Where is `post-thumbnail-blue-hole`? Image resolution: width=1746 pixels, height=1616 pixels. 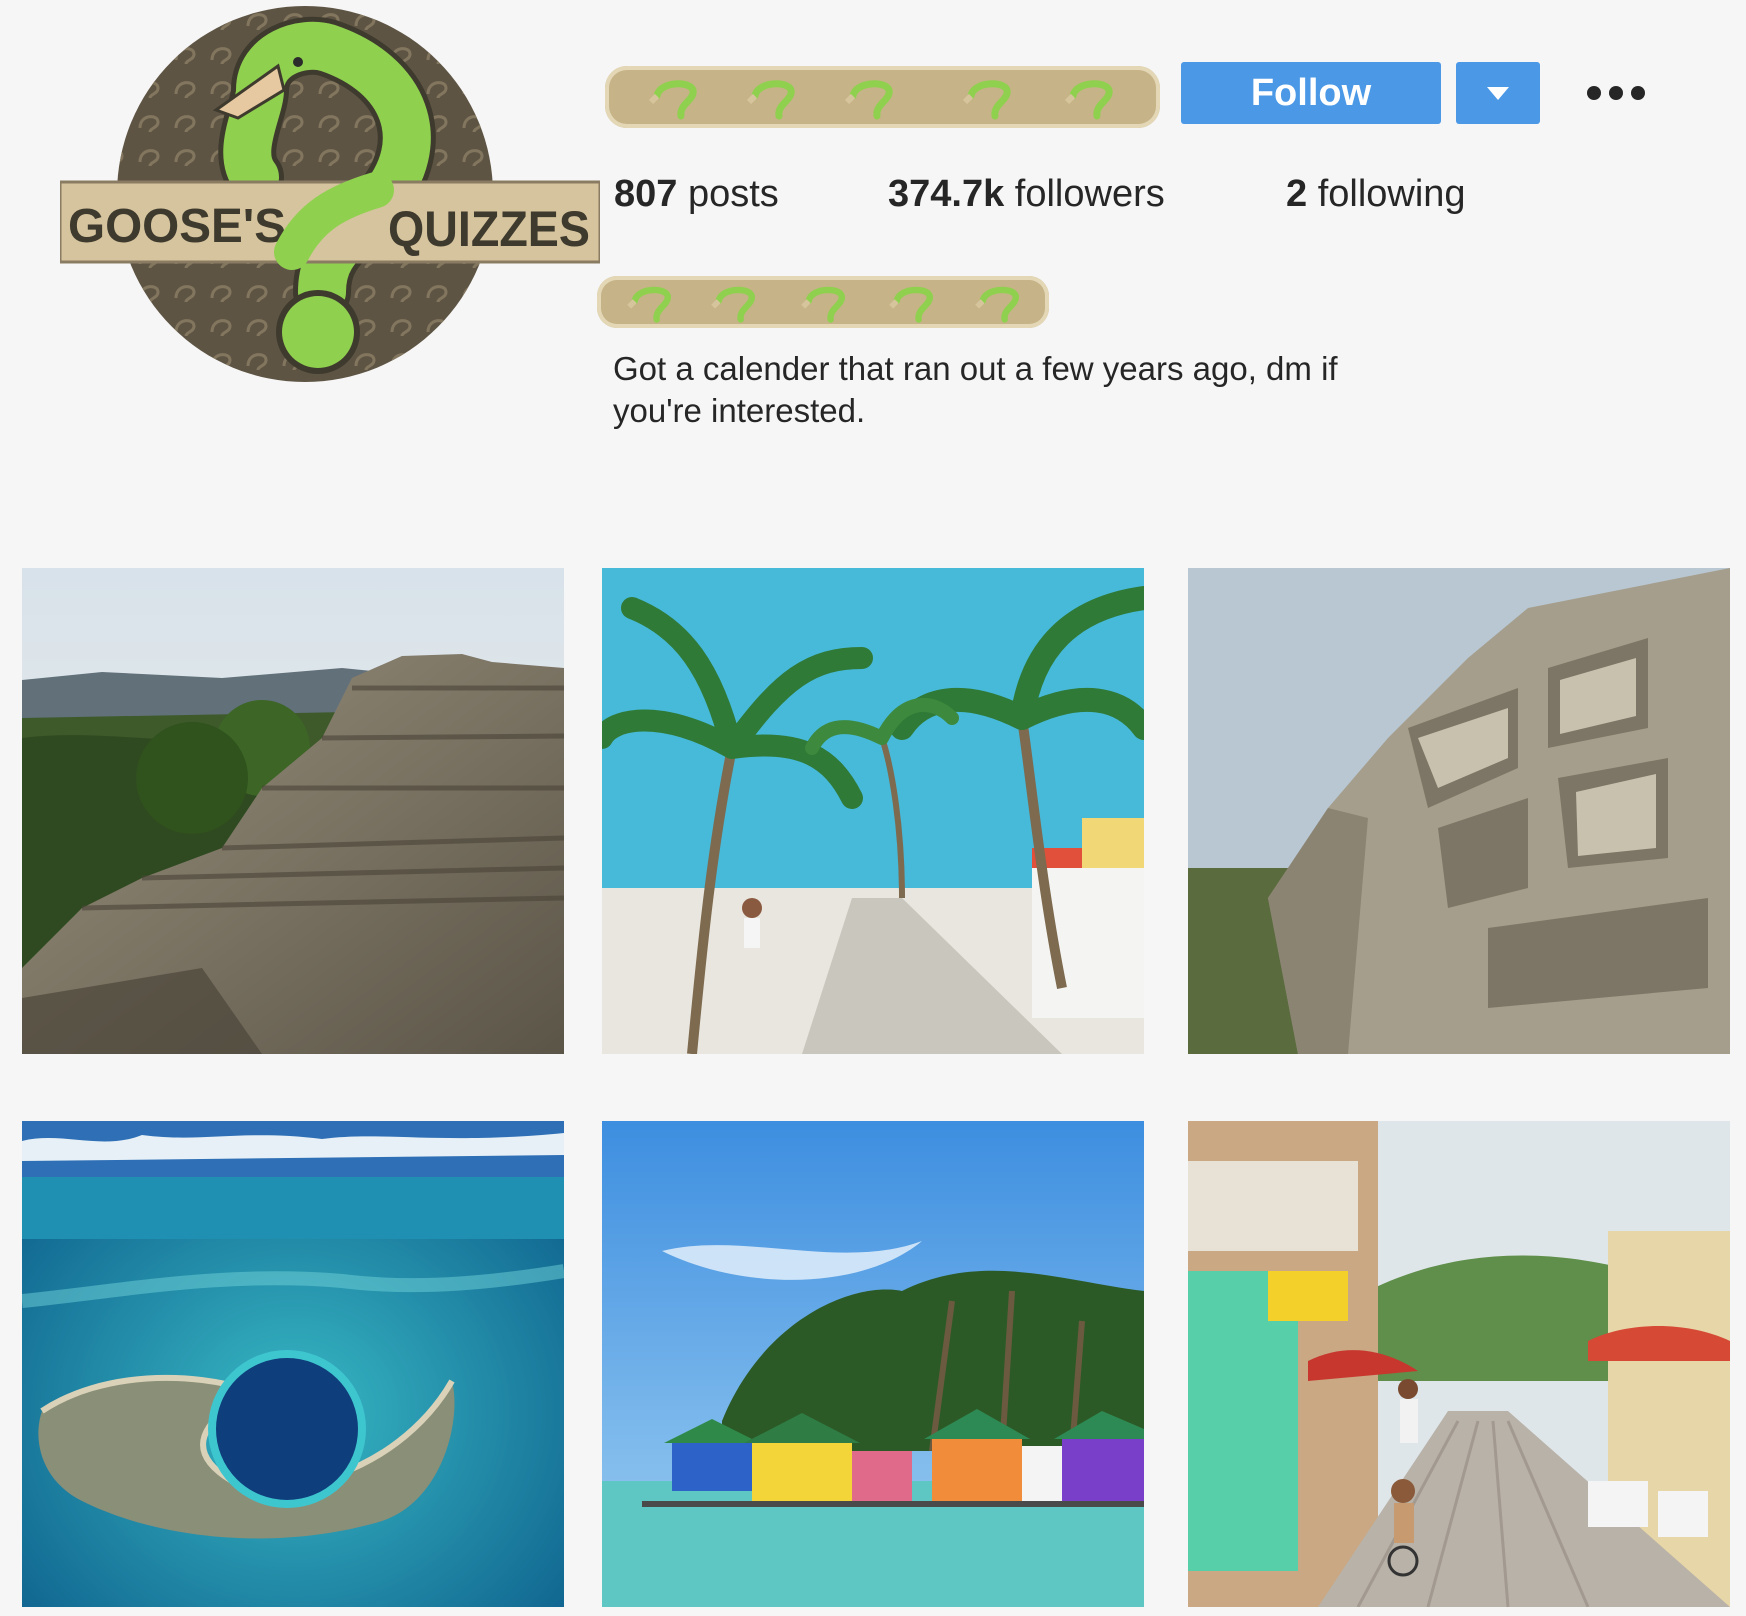
post-thumbnail-blue-hole is located at coordinates (293, 1364).